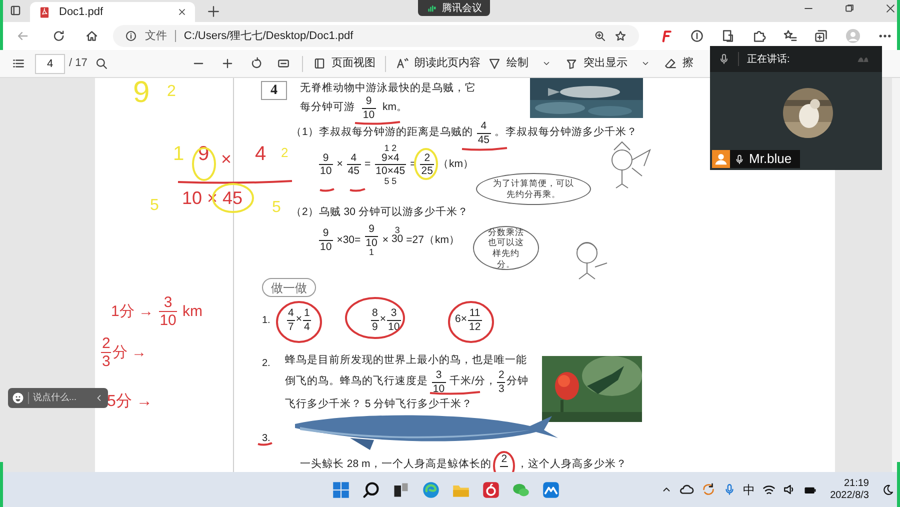 The height and width of the screenshot is (507, 900). Describe the element at coordinates (406, 360) in the screenshot. I see `page-text: 蜂鸟是目前所发现的世界上最小的鸟，也是唯一能` at that location.